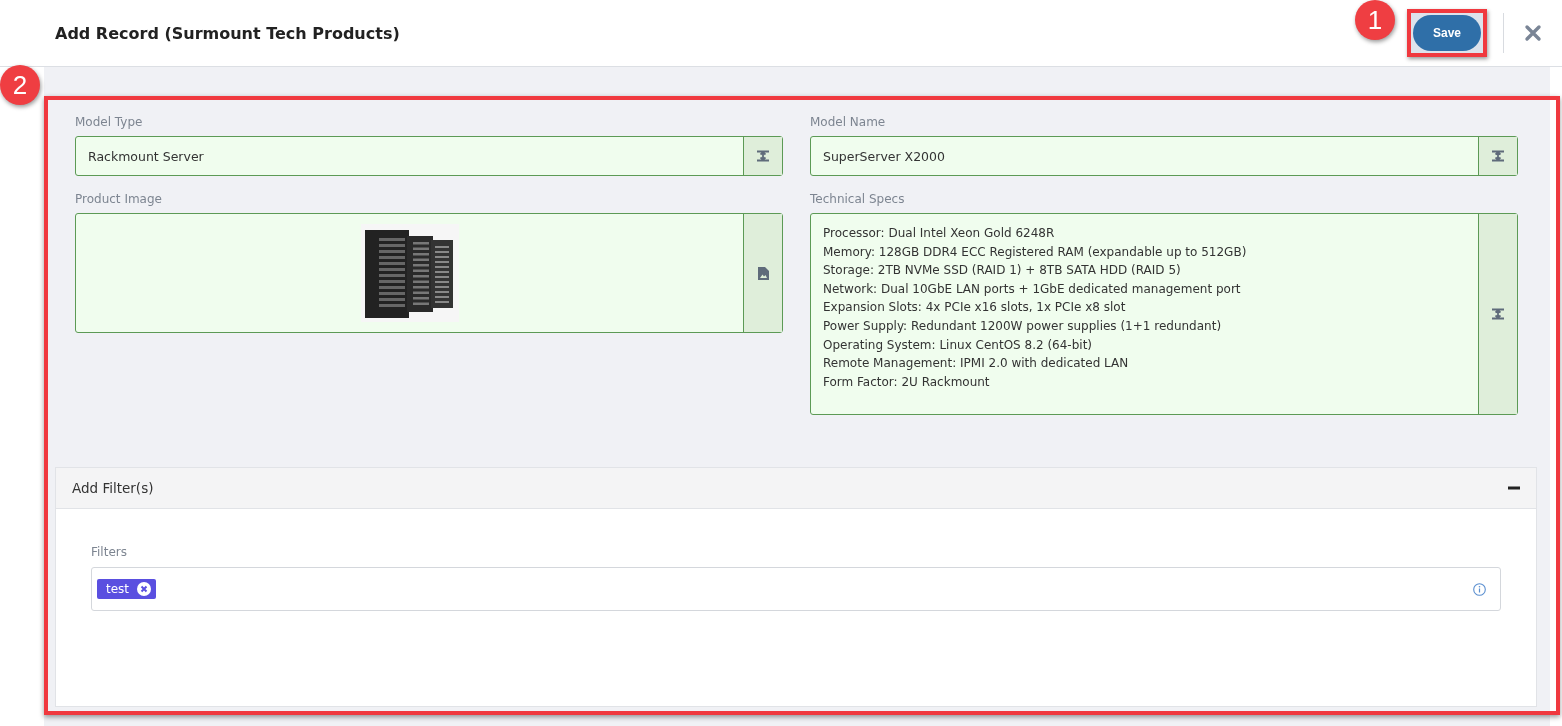  Describe the element at coordinates (20, 85) in the screenshot. I see `callout-marker: 2` at that location.